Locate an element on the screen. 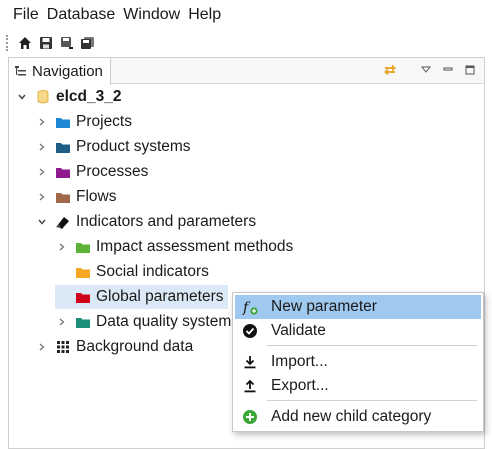 The image size is (492, 449). menu-file: File is located at coordinates (26, 15).